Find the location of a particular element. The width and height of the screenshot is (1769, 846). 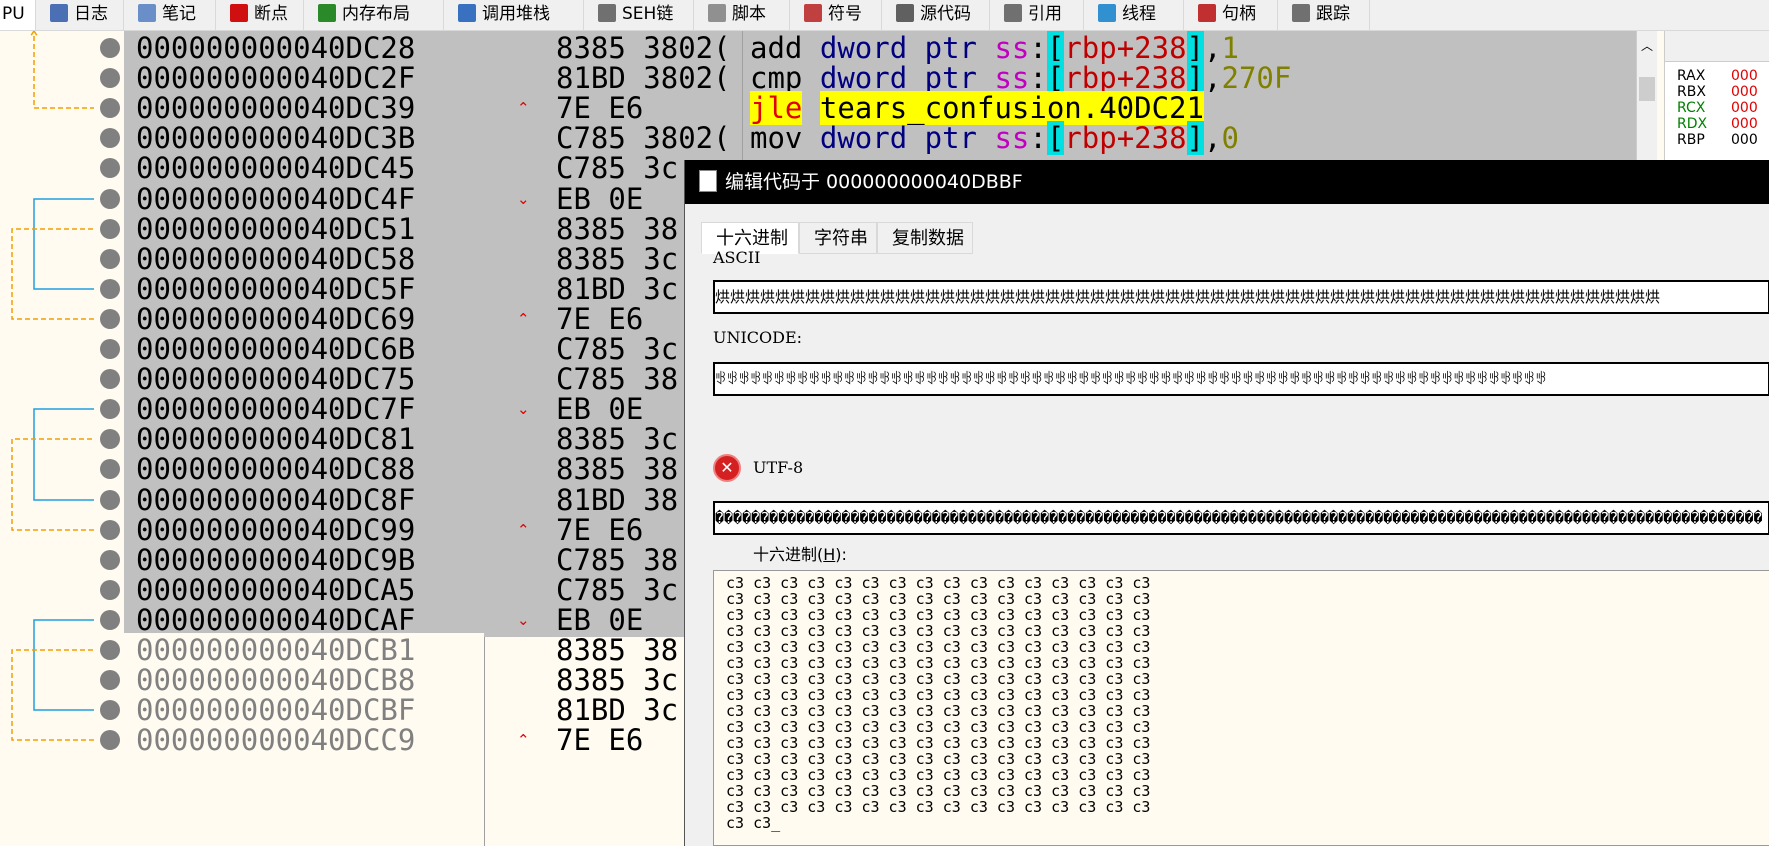

register-row: RBP 000 is located at coordinates (1717, 140).